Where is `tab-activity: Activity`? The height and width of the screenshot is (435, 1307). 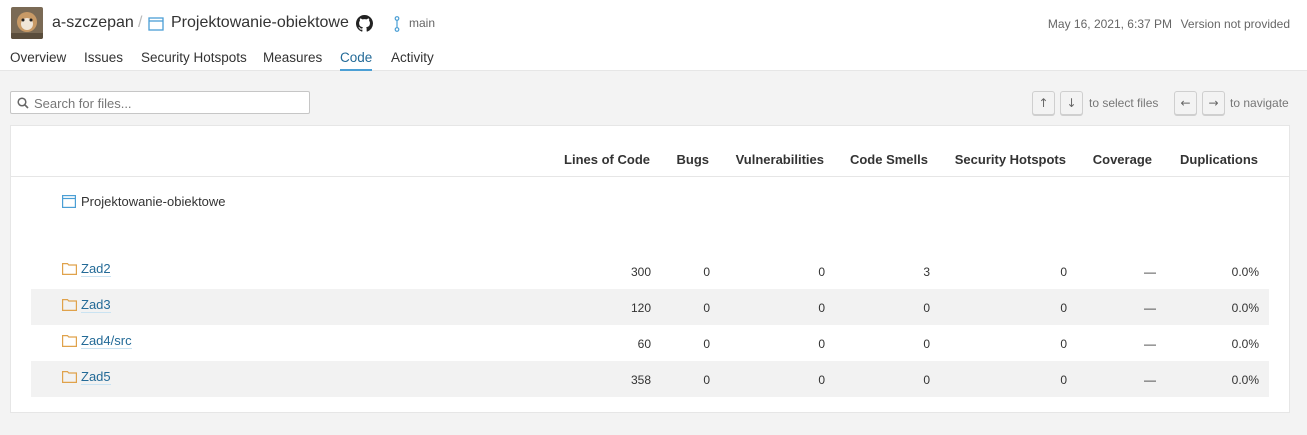 tab-activity: Activity is located at coordinates (412, 60).